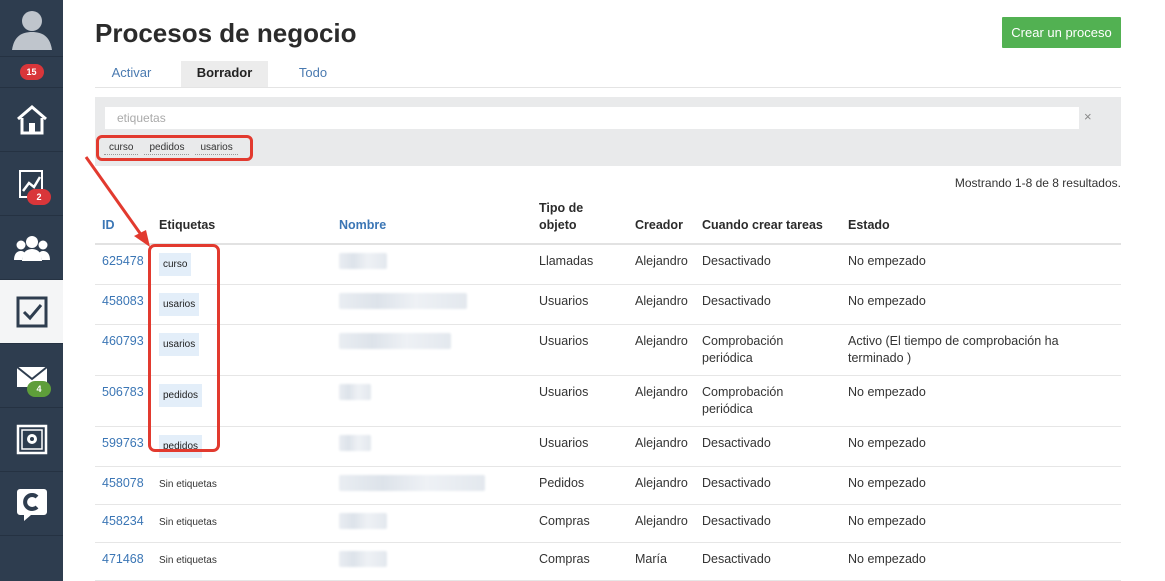 The width and height of the screenshot is (1165, 581). What do you see at coordinates (31, 440) in the screenshot?
I see `sidebar-item-safe` at bounding box center [31, 440].